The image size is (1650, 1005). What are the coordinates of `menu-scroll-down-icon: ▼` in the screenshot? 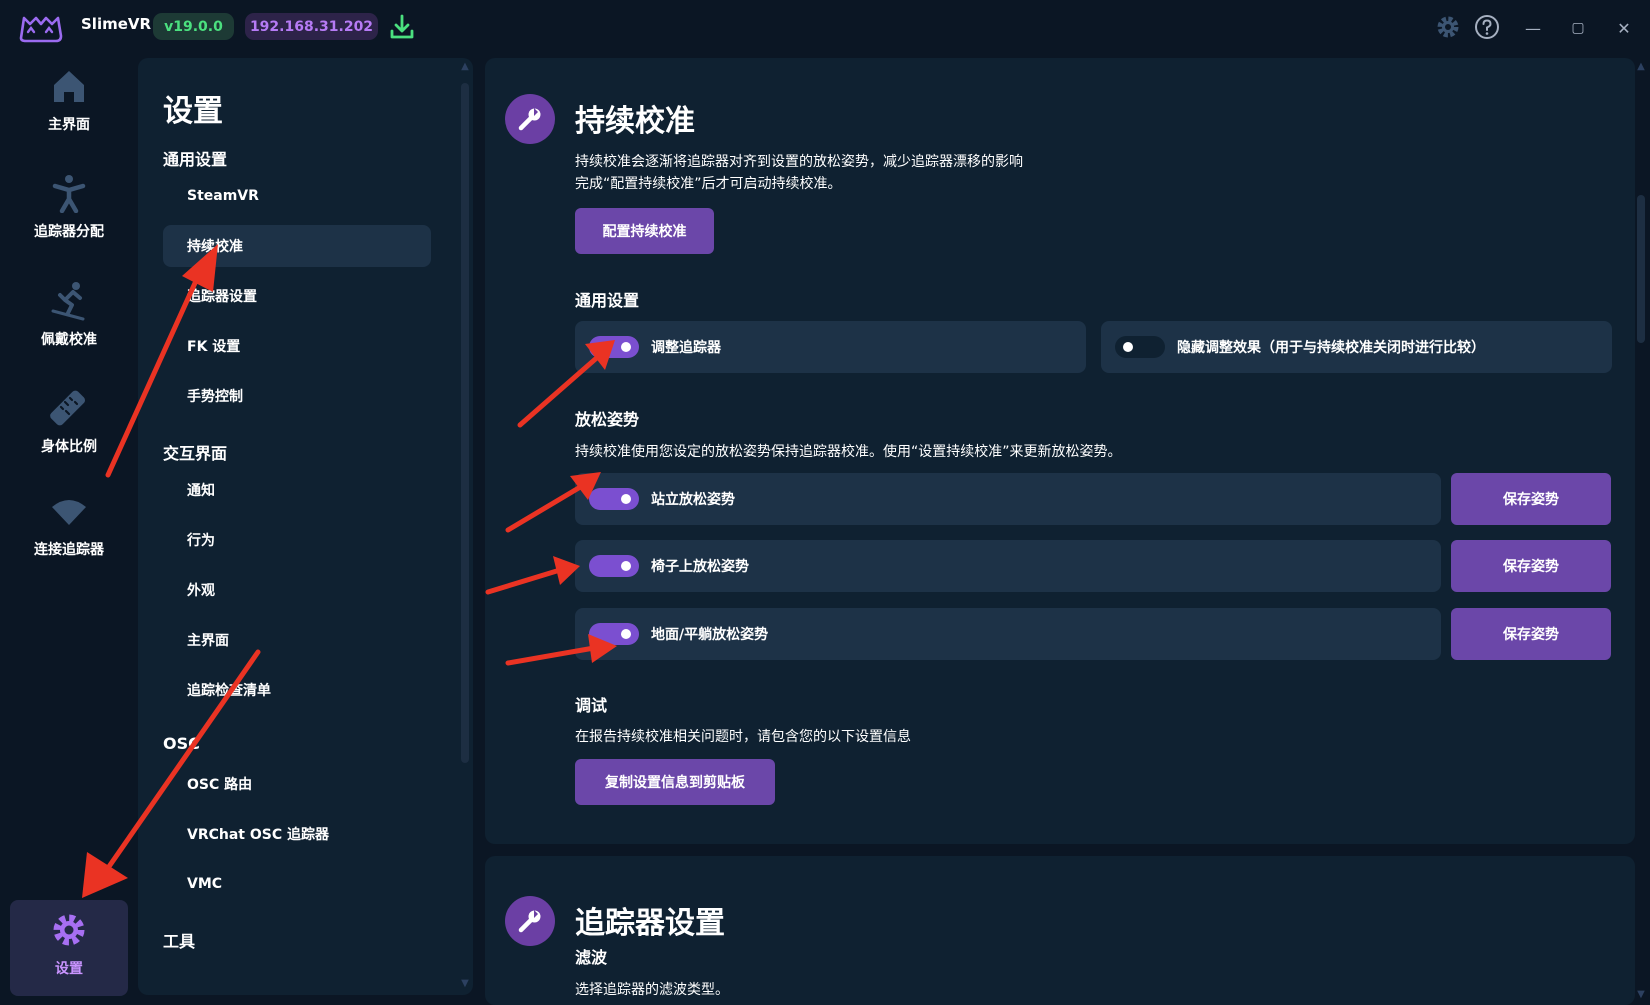 It's located at (465, 984).